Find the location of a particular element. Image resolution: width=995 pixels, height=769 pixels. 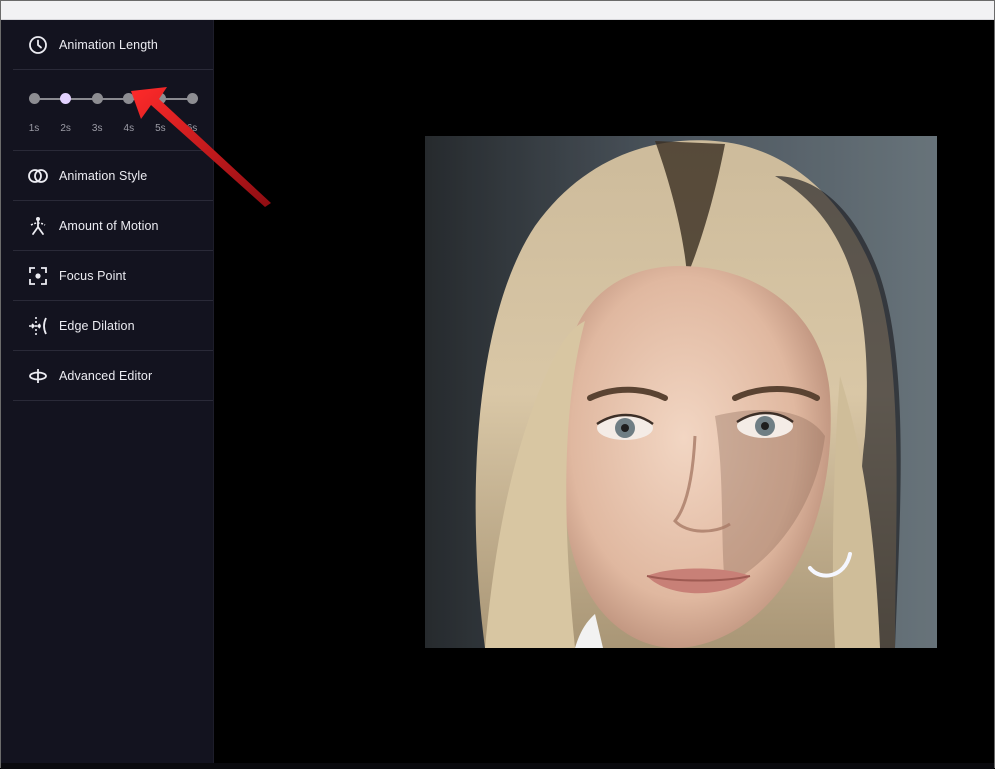

top-bar is located at coordinates (497, 10).